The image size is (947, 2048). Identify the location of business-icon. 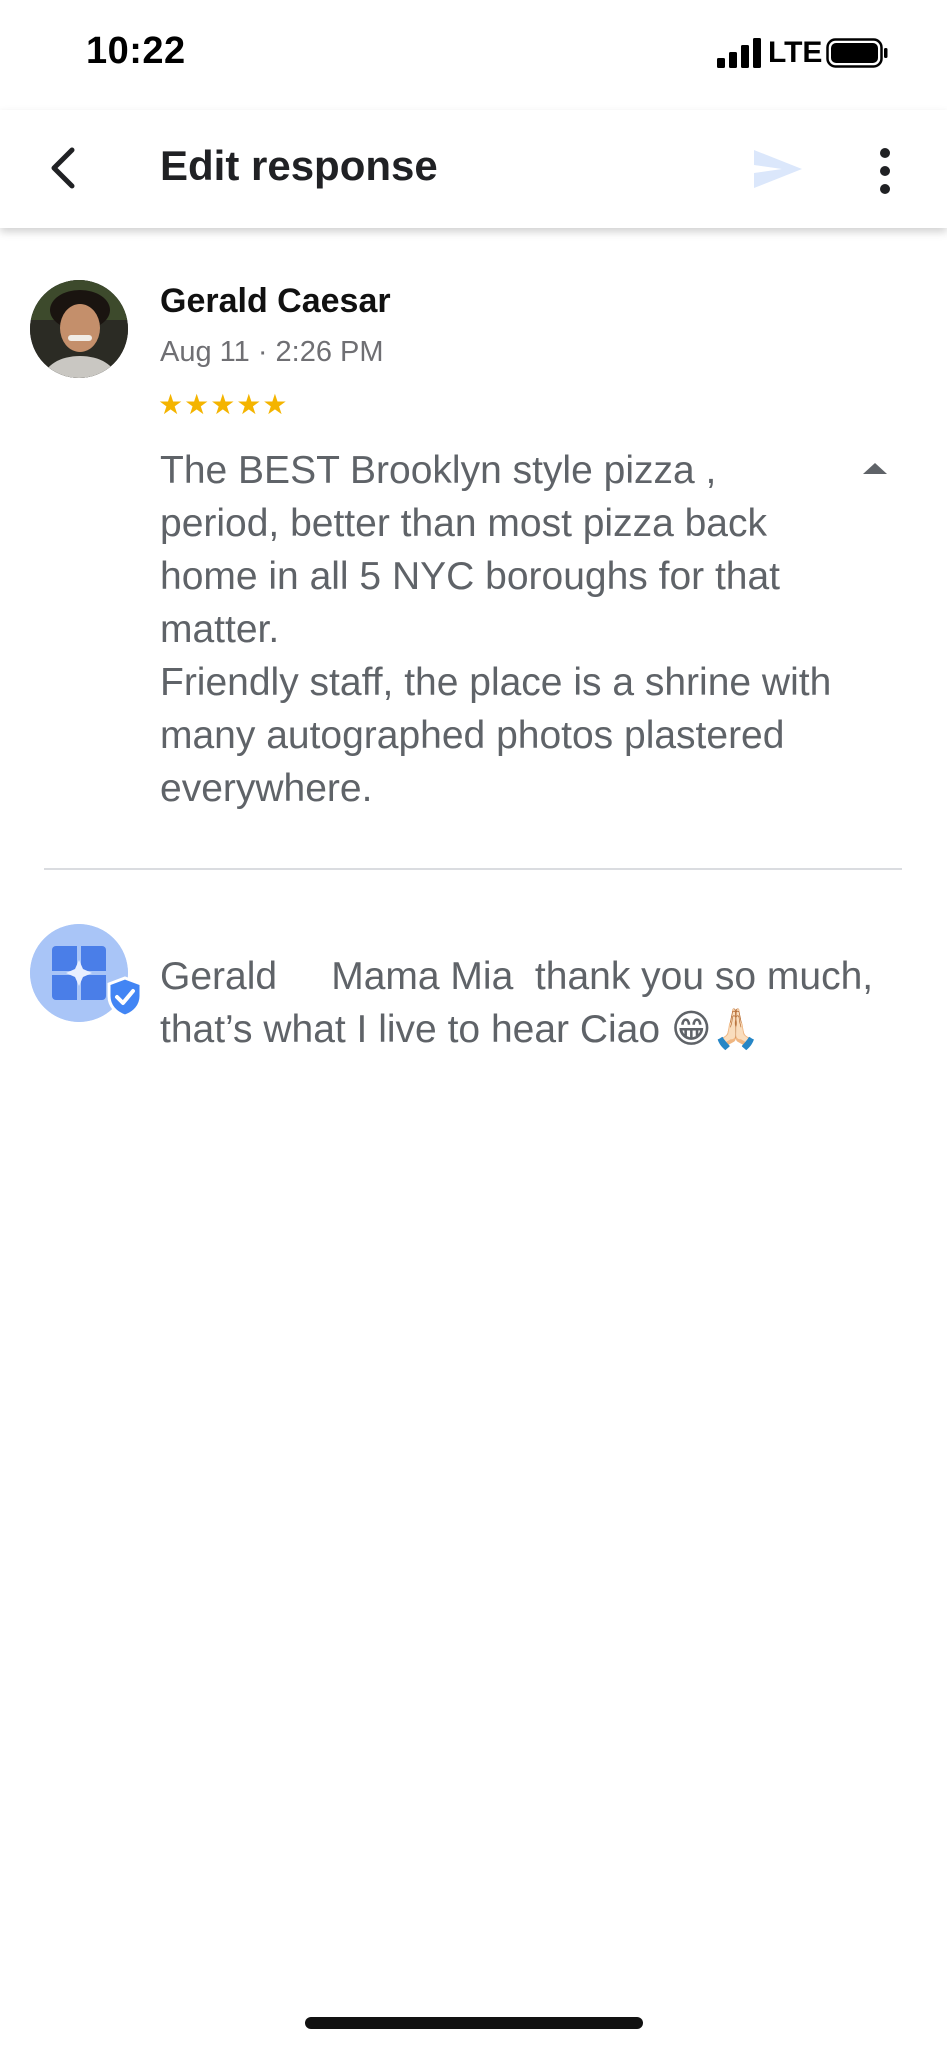
(79, 973).